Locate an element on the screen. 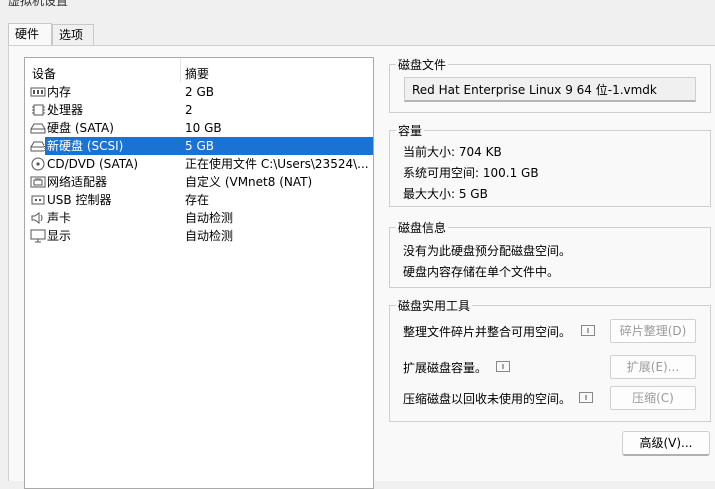  list-header: 设备 摘要 is located at coordinates (199, 70).